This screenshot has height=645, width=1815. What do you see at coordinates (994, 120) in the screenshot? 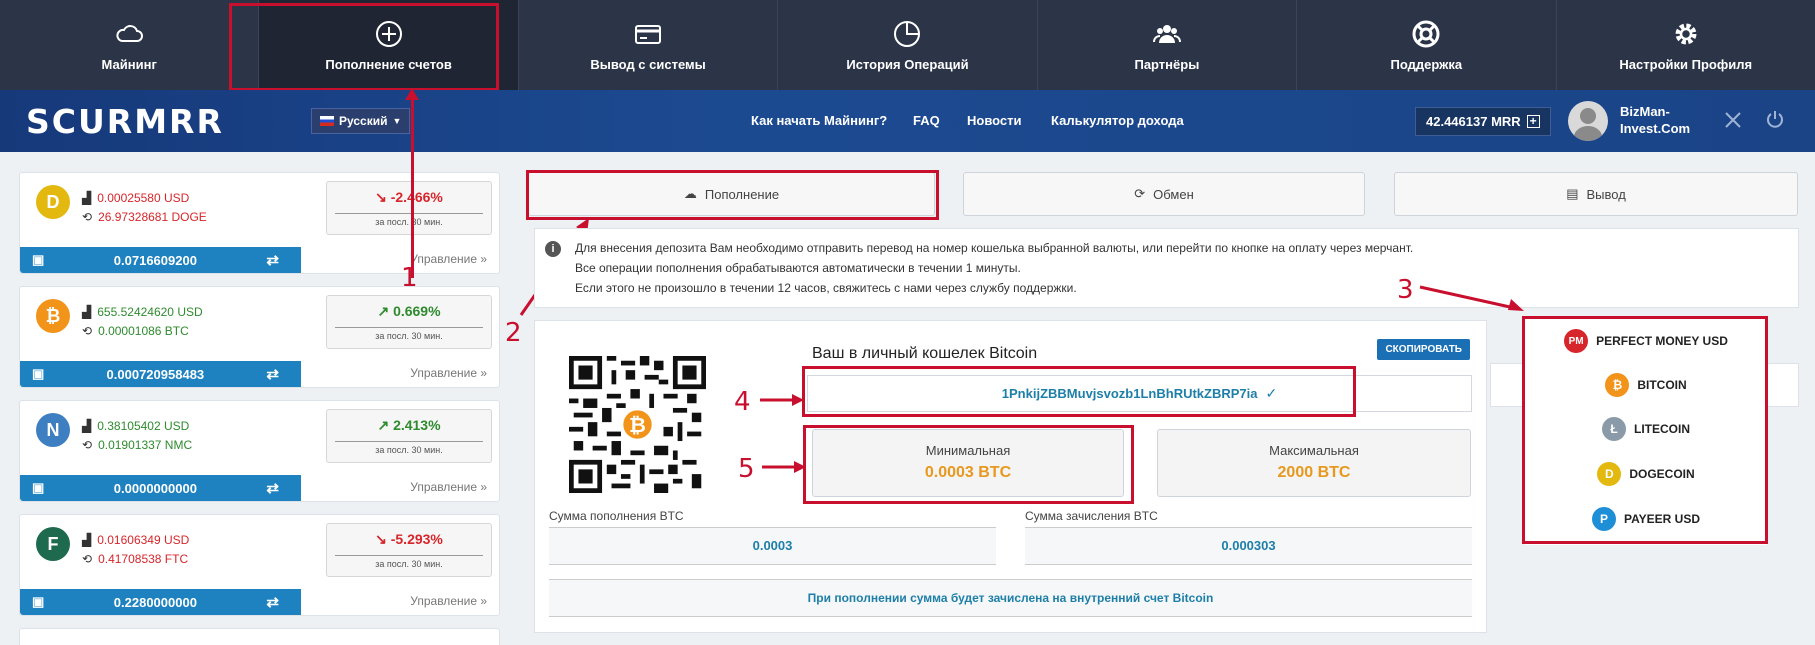
I see `link-news: Новости` at bounding box center [994, 120].